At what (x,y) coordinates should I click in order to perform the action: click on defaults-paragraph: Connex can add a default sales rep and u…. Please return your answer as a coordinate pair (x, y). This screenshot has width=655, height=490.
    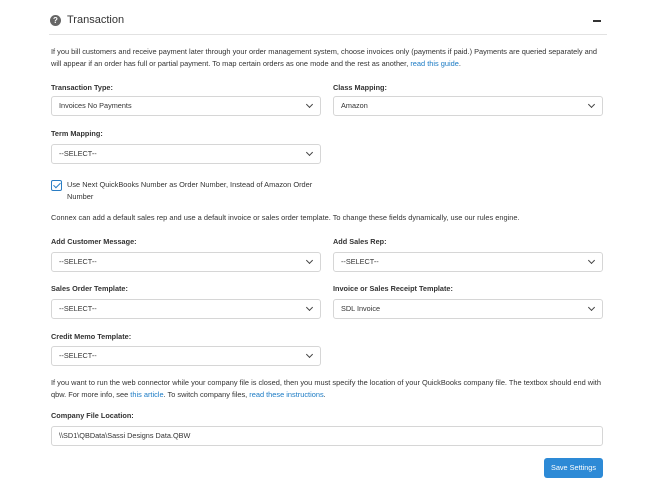
    Looking at the image, I should click on (285, 217).